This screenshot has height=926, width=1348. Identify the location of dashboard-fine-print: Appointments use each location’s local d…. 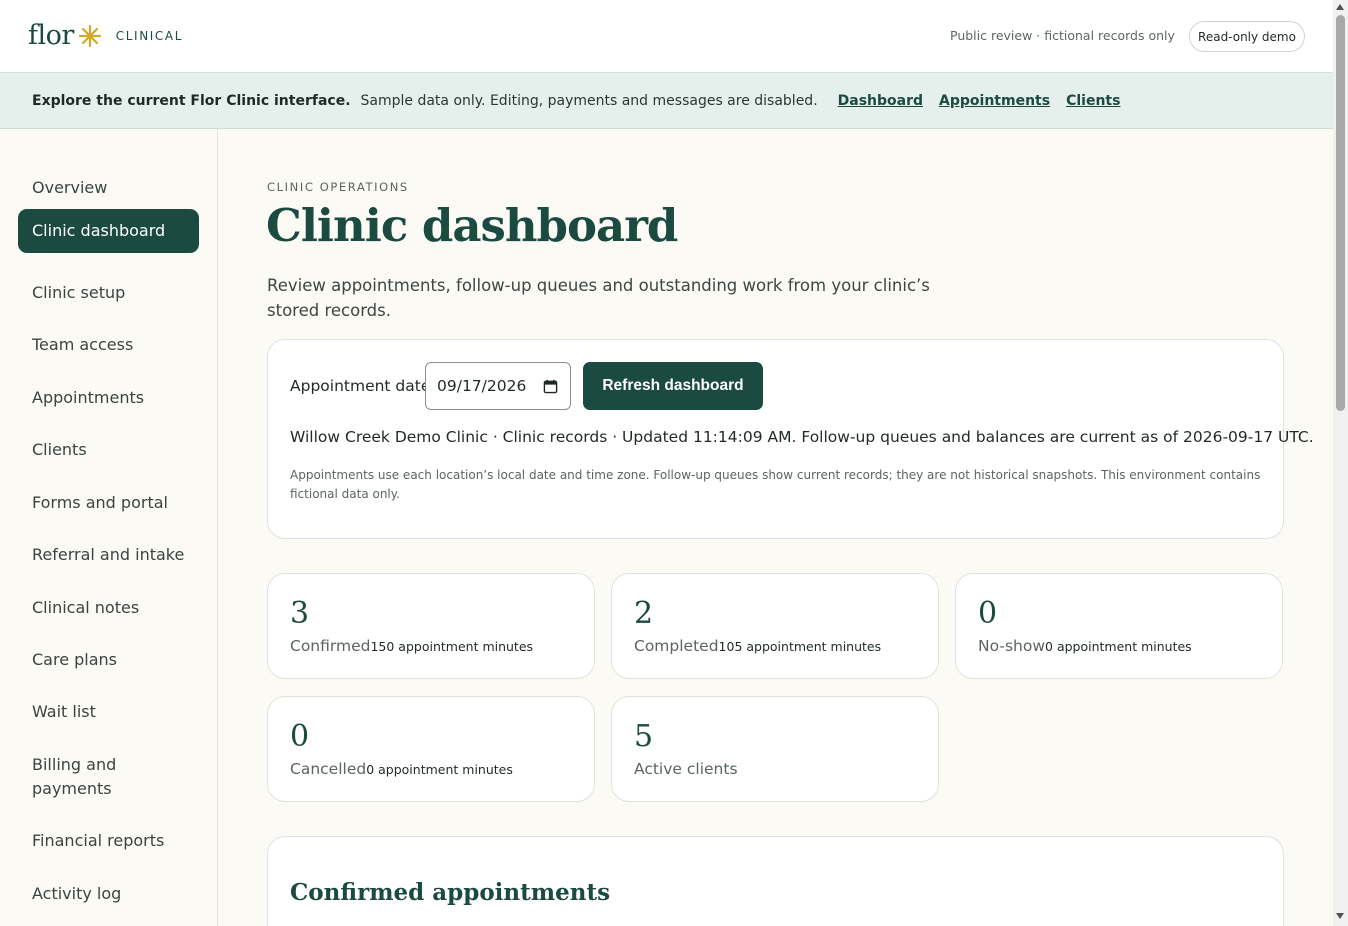
(775, 484).